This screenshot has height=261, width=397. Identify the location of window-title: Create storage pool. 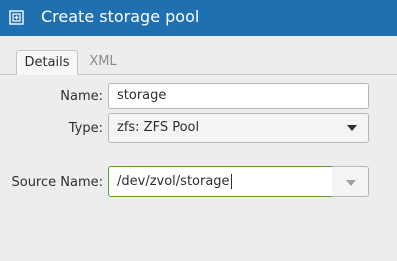
(120, 16).